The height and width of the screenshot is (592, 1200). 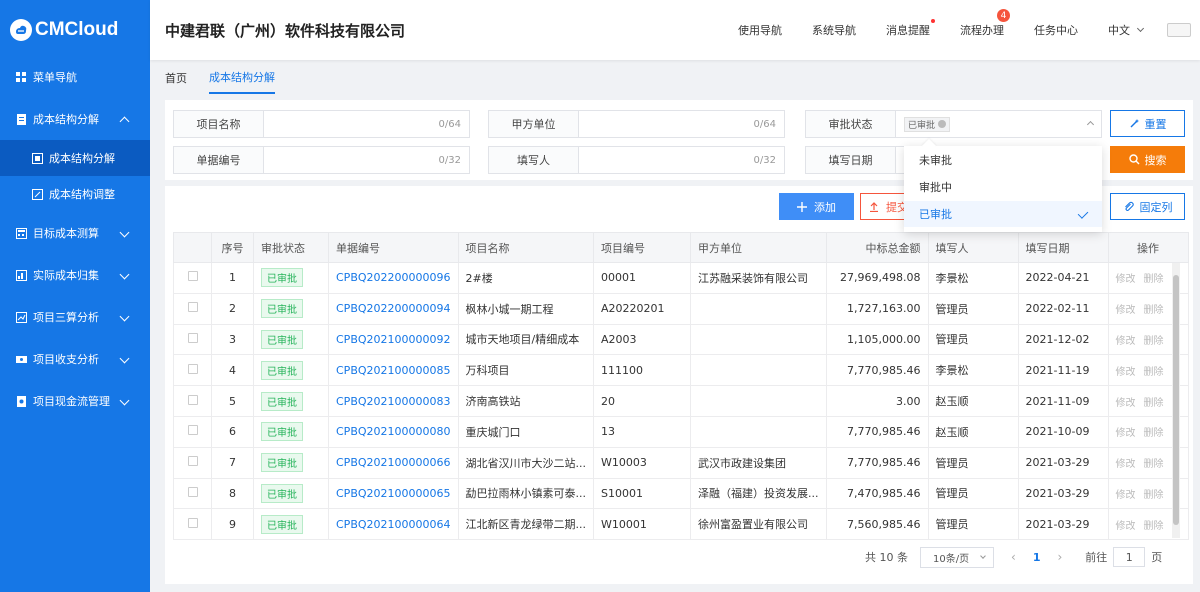 What do you see at coordinates (985, 23) in the screenshot?
I see `nav-workflow: 流程办理 4` at bounding box center [985, 23].